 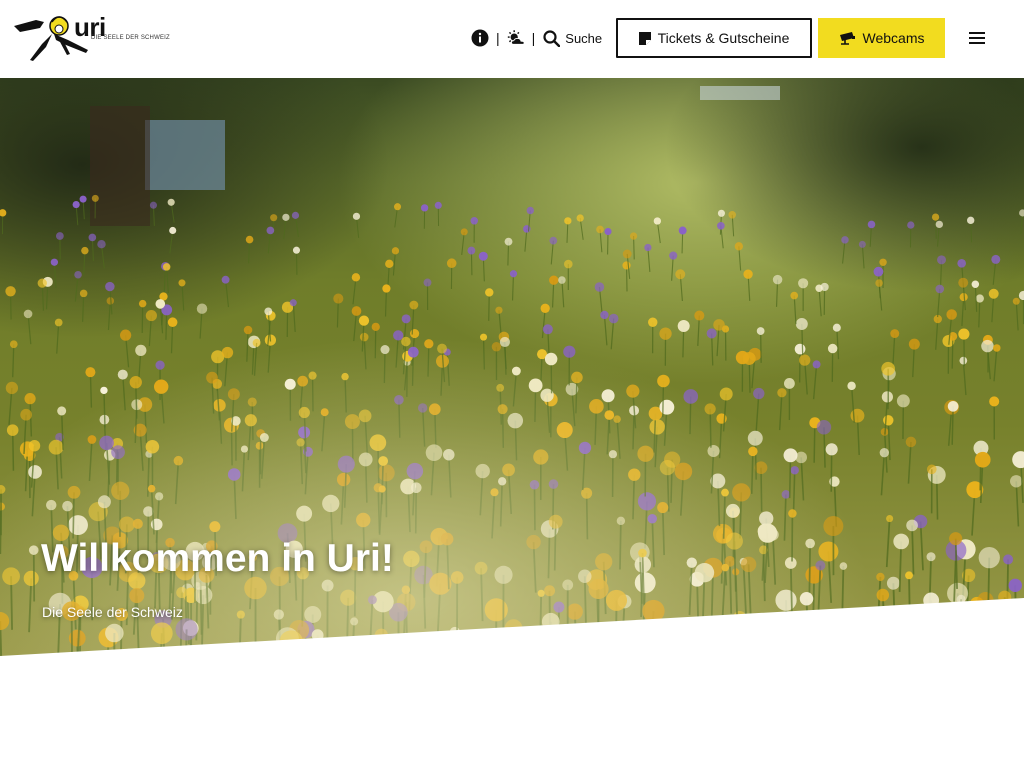 I want to click on weather-icon, so click(x=516, y=38).